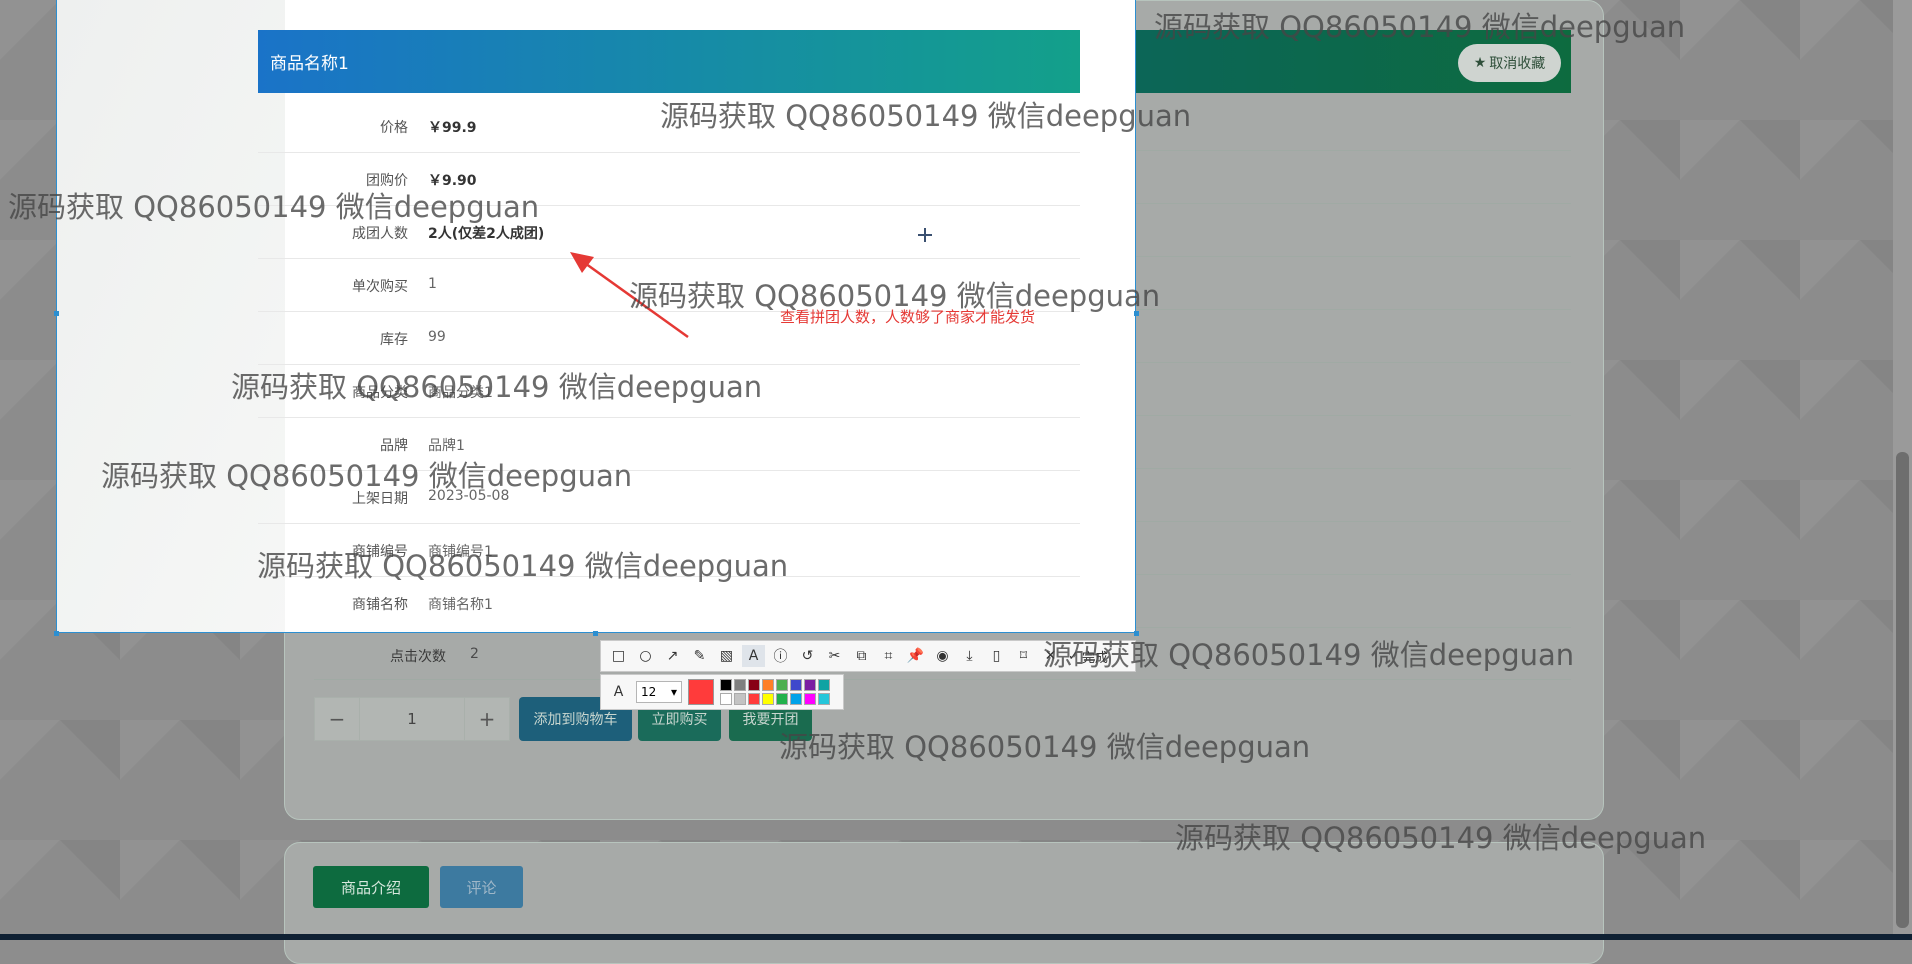  Describe the element at coordinates (1480, 63) in the screenshot. I see `star-icon: ★` at that location.